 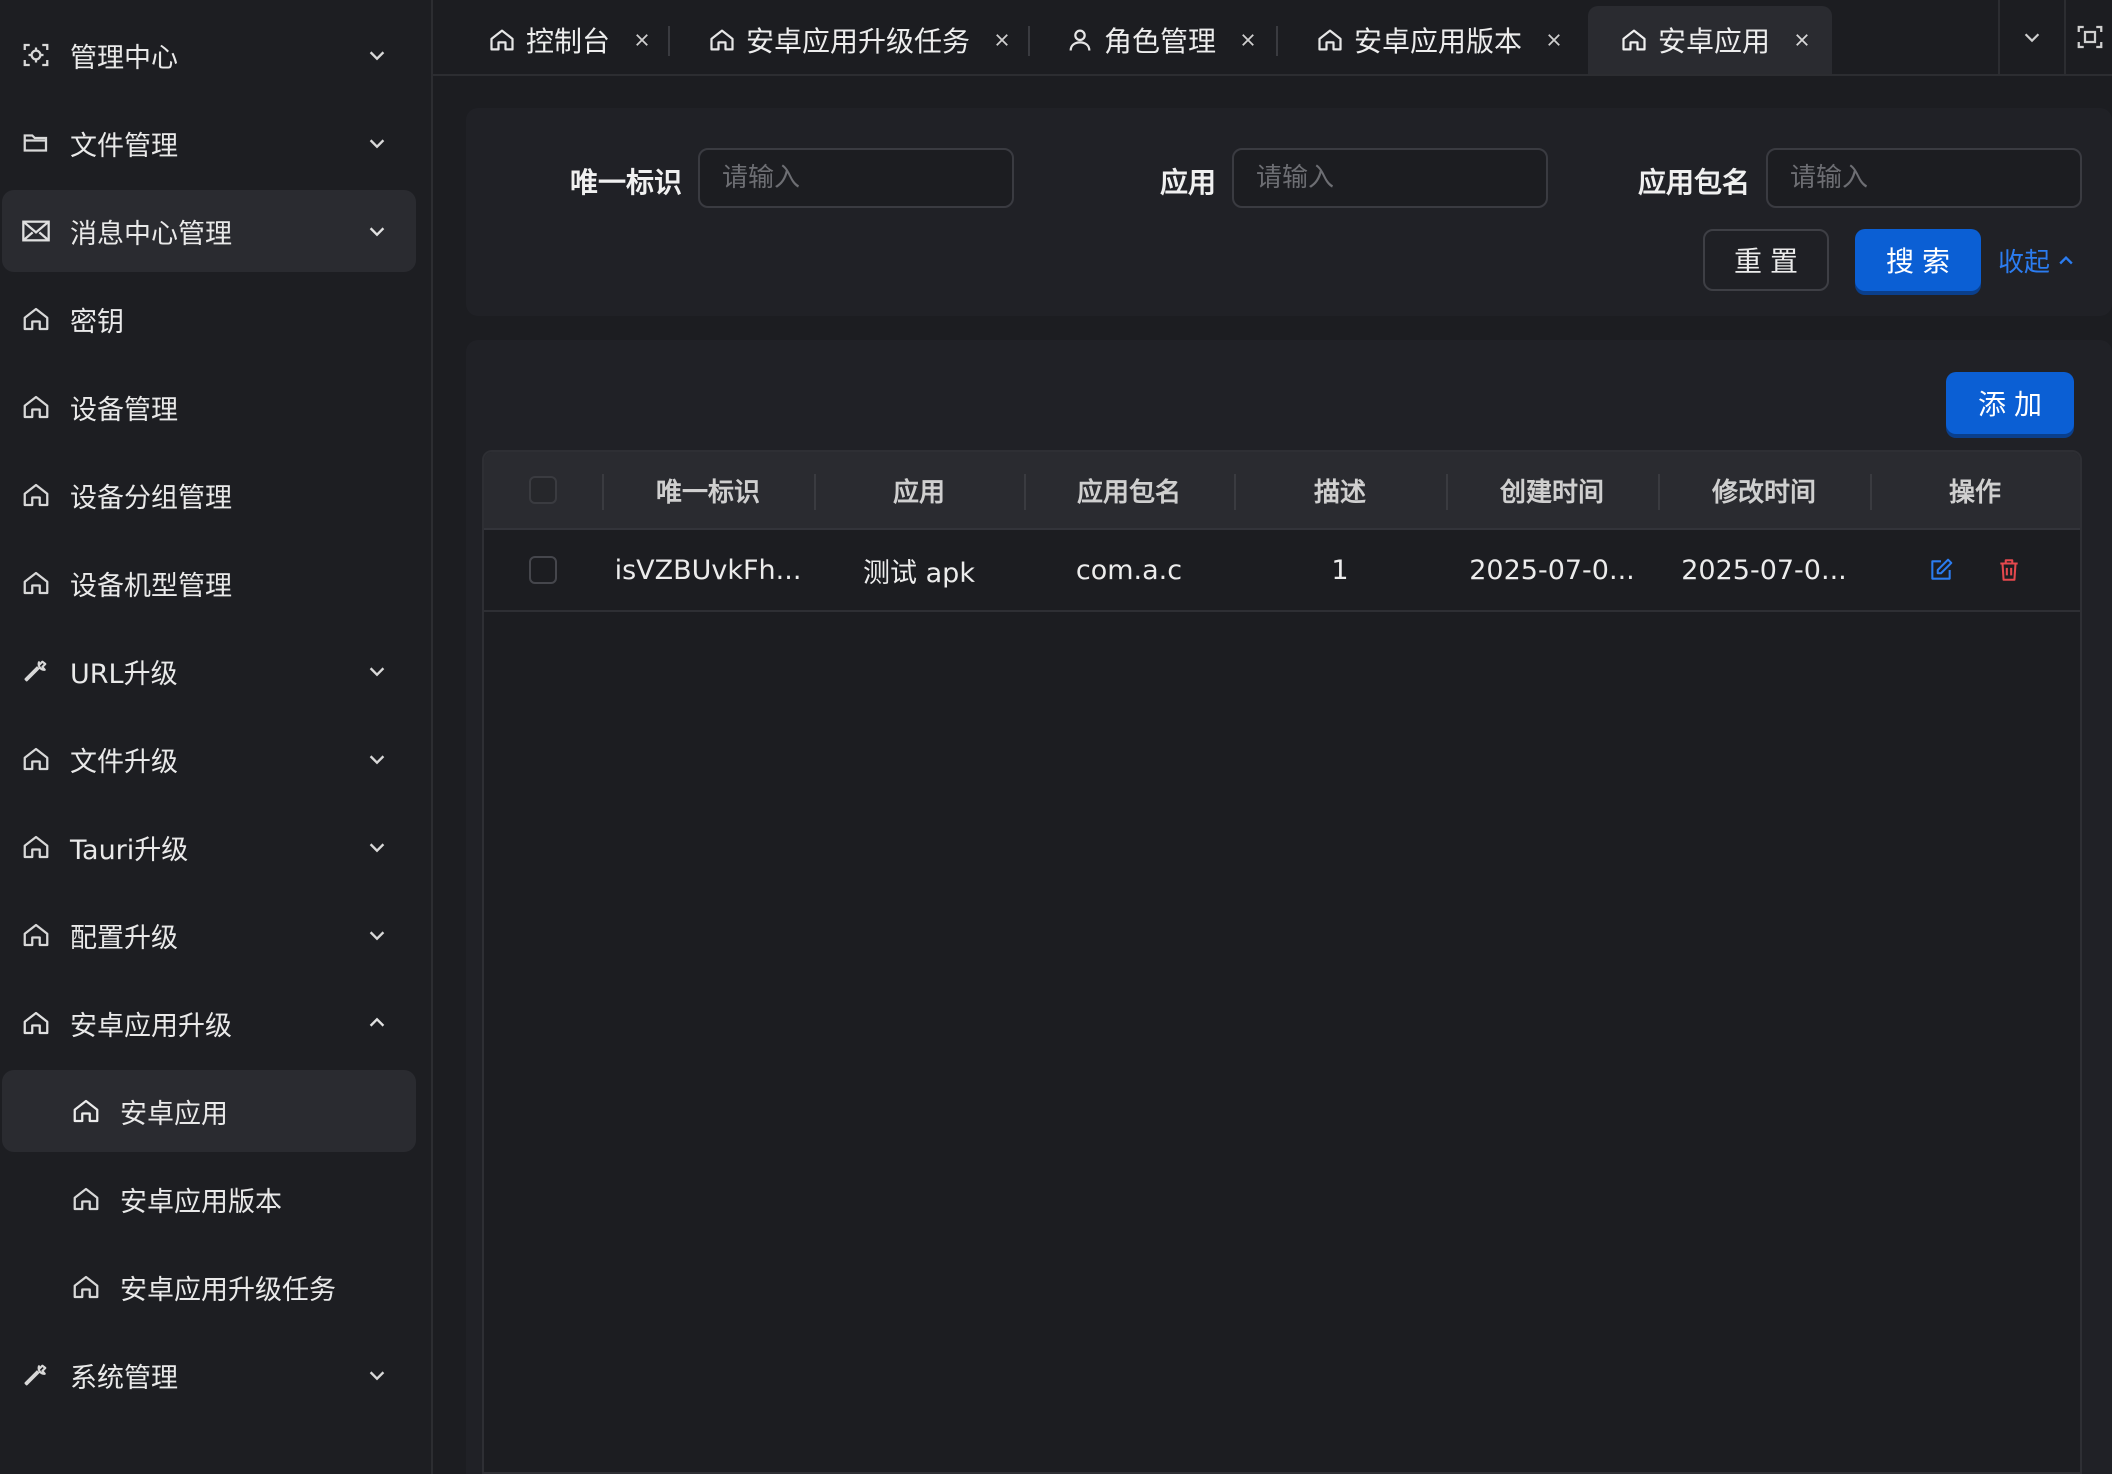 What do you see at coordinates (209, 847) in the screenshot?
I see `sidebar-item-tauri-upgrade: Tauri升级` at bounding box center [209, 847].